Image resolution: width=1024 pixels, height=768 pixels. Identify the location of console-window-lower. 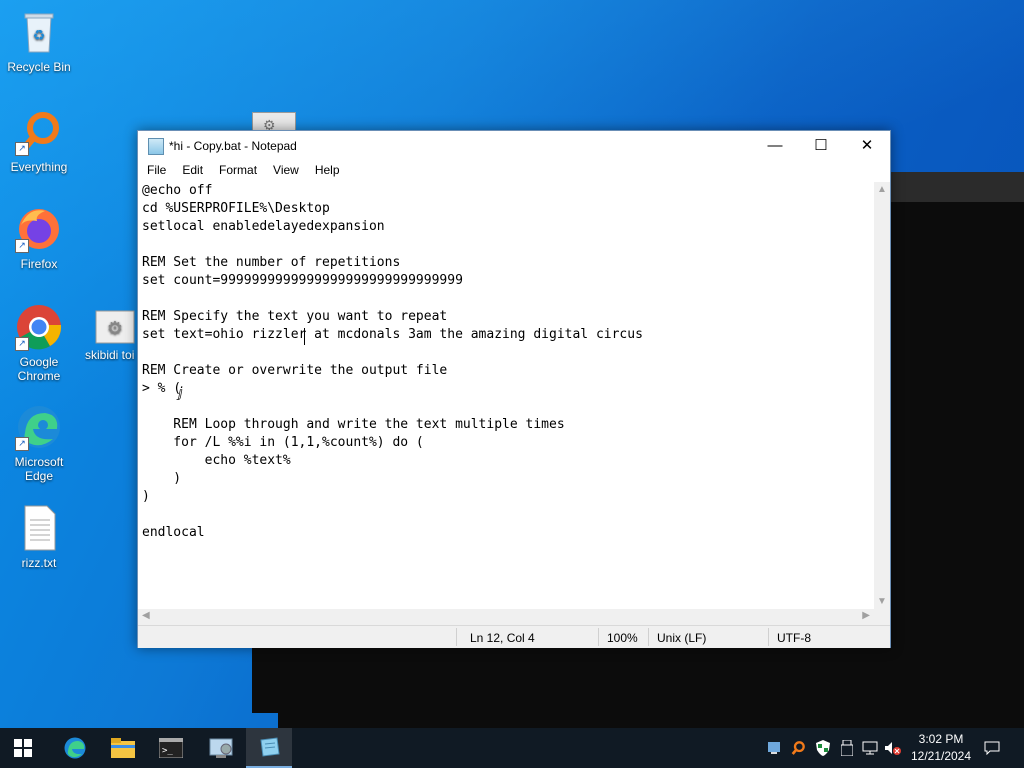
(651, 705).